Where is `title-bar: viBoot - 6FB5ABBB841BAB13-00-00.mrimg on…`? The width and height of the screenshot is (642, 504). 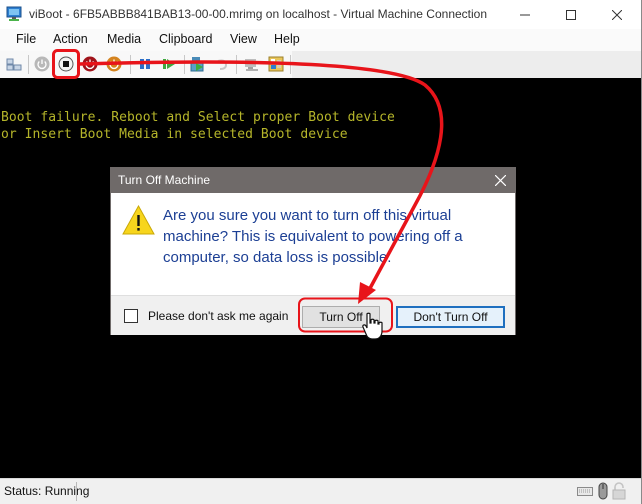 title-bar: viBoot - 6FB5ABBB841BAB13-00-00.mrimg on… is located at coordinates (320, 14).